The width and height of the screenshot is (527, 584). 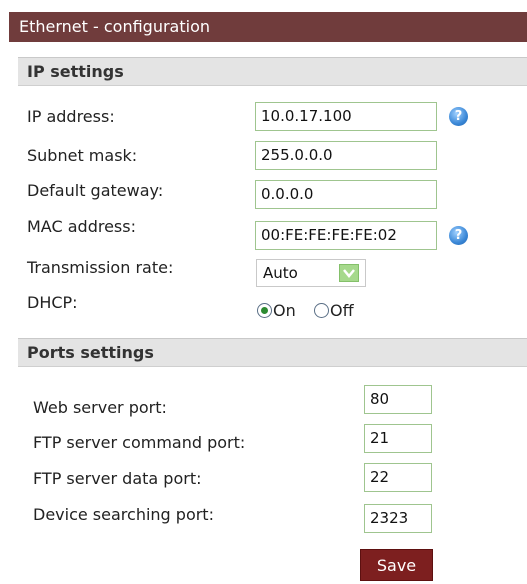 What do you see at coordinates (123, 514) in the screenshot?
I see `device-search-port-label: Device searching port:` at bounding box center [123, 514].